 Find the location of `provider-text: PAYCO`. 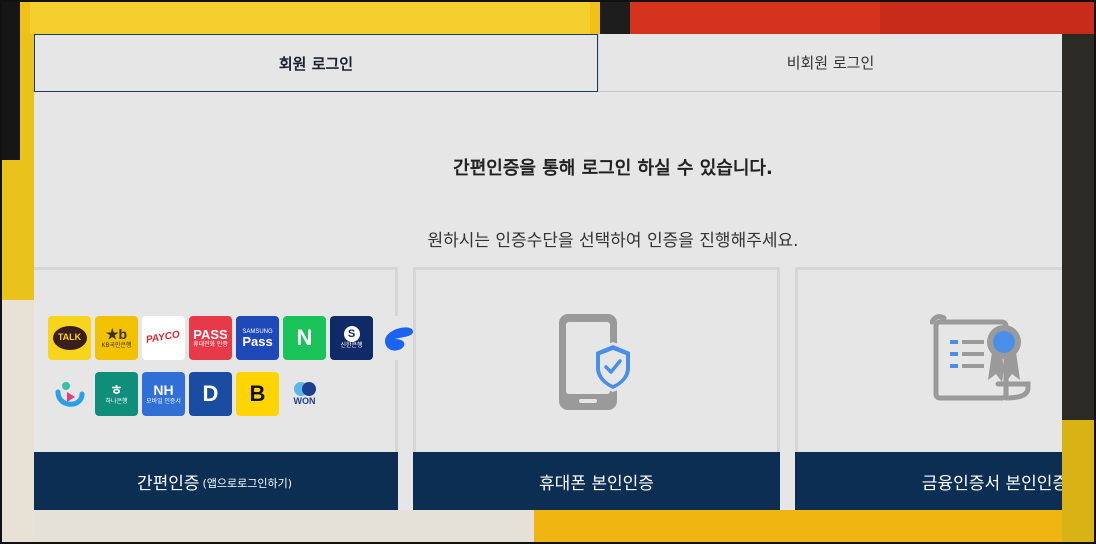

provider-text: PAYCO is located at coordinates (163, 337).